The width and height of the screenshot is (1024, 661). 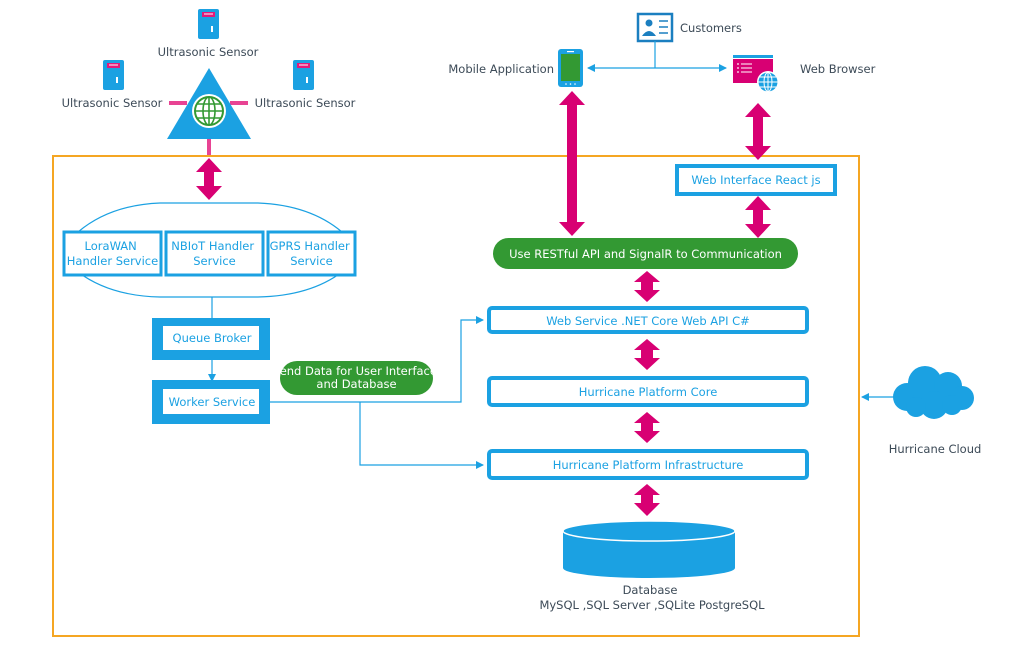 I want to click on mobile-application: Mobile Application, so click(x=515, y=68).